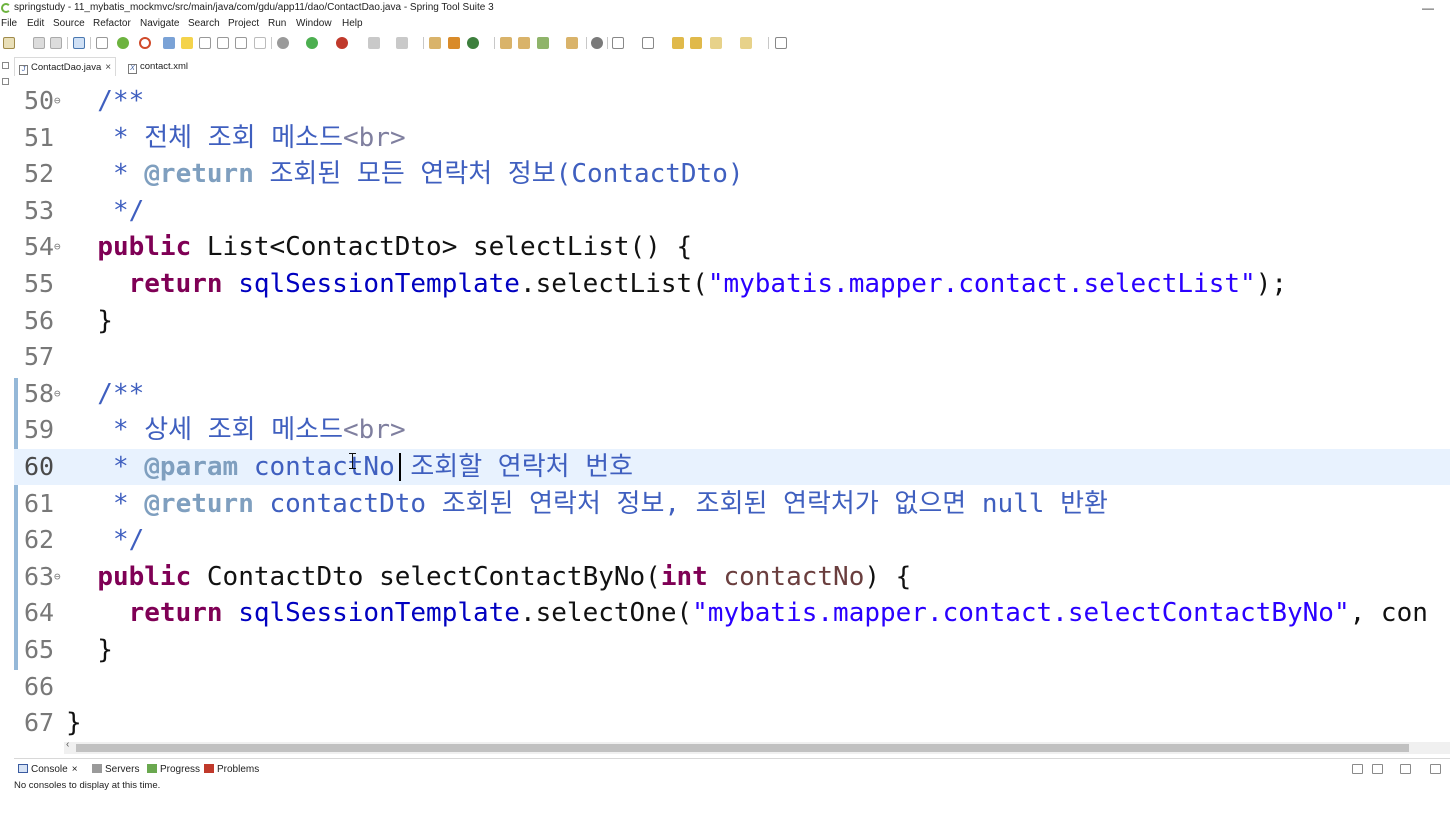 The height and width of the screenshot is (834, 1450). Describe the element at coordinates (89, 320) in the screenshot. I see `code-token: }` at that location.